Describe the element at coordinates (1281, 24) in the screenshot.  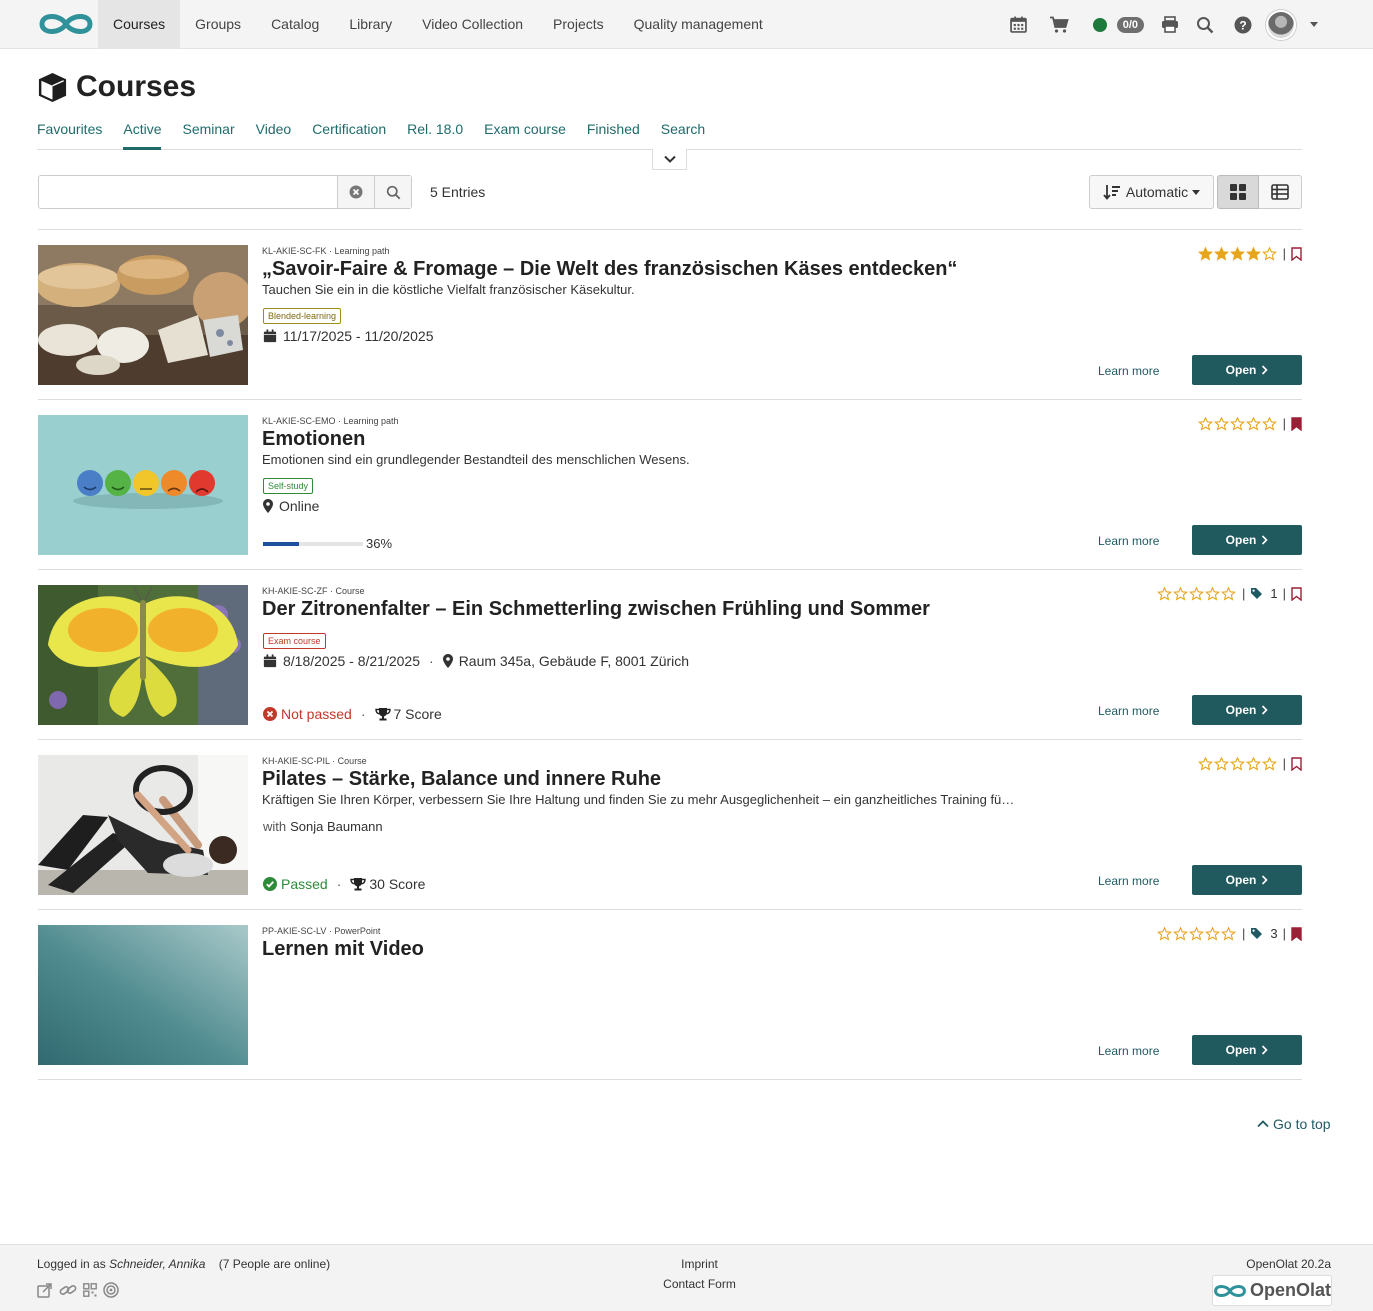
I see `avatar` at that location.